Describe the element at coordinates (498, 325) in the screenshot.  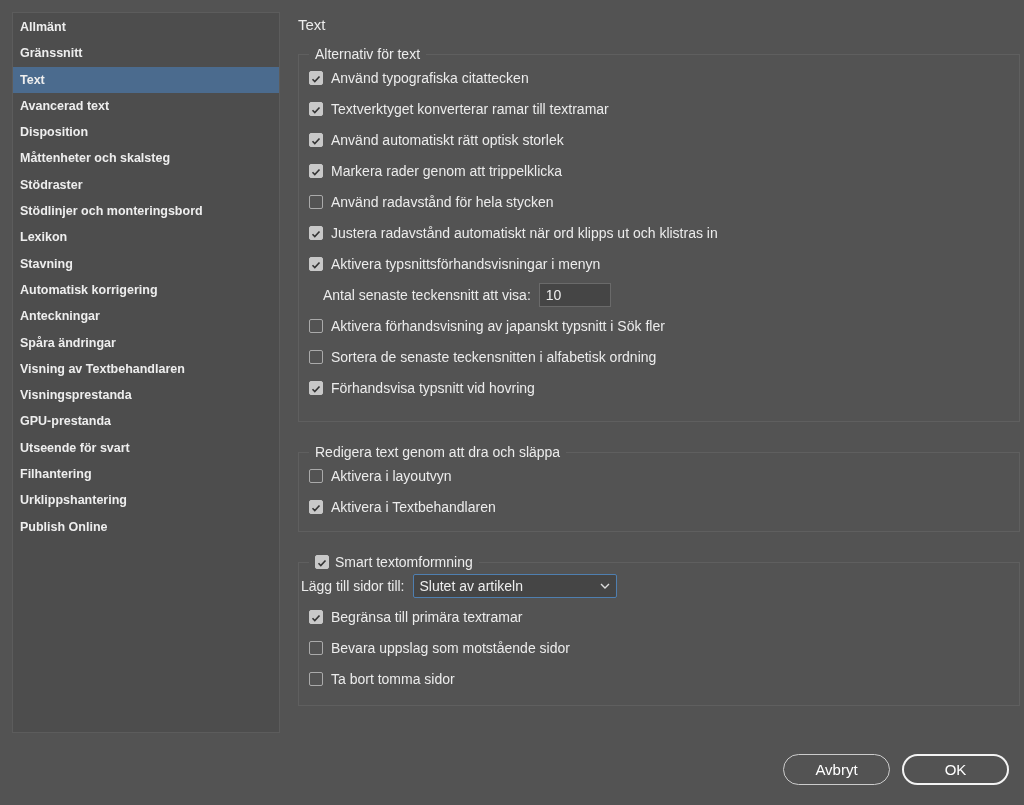
I see `checkbox-label: Aktivera förhandsvisning av japanskt typsnitt i Sök fler` at that location.